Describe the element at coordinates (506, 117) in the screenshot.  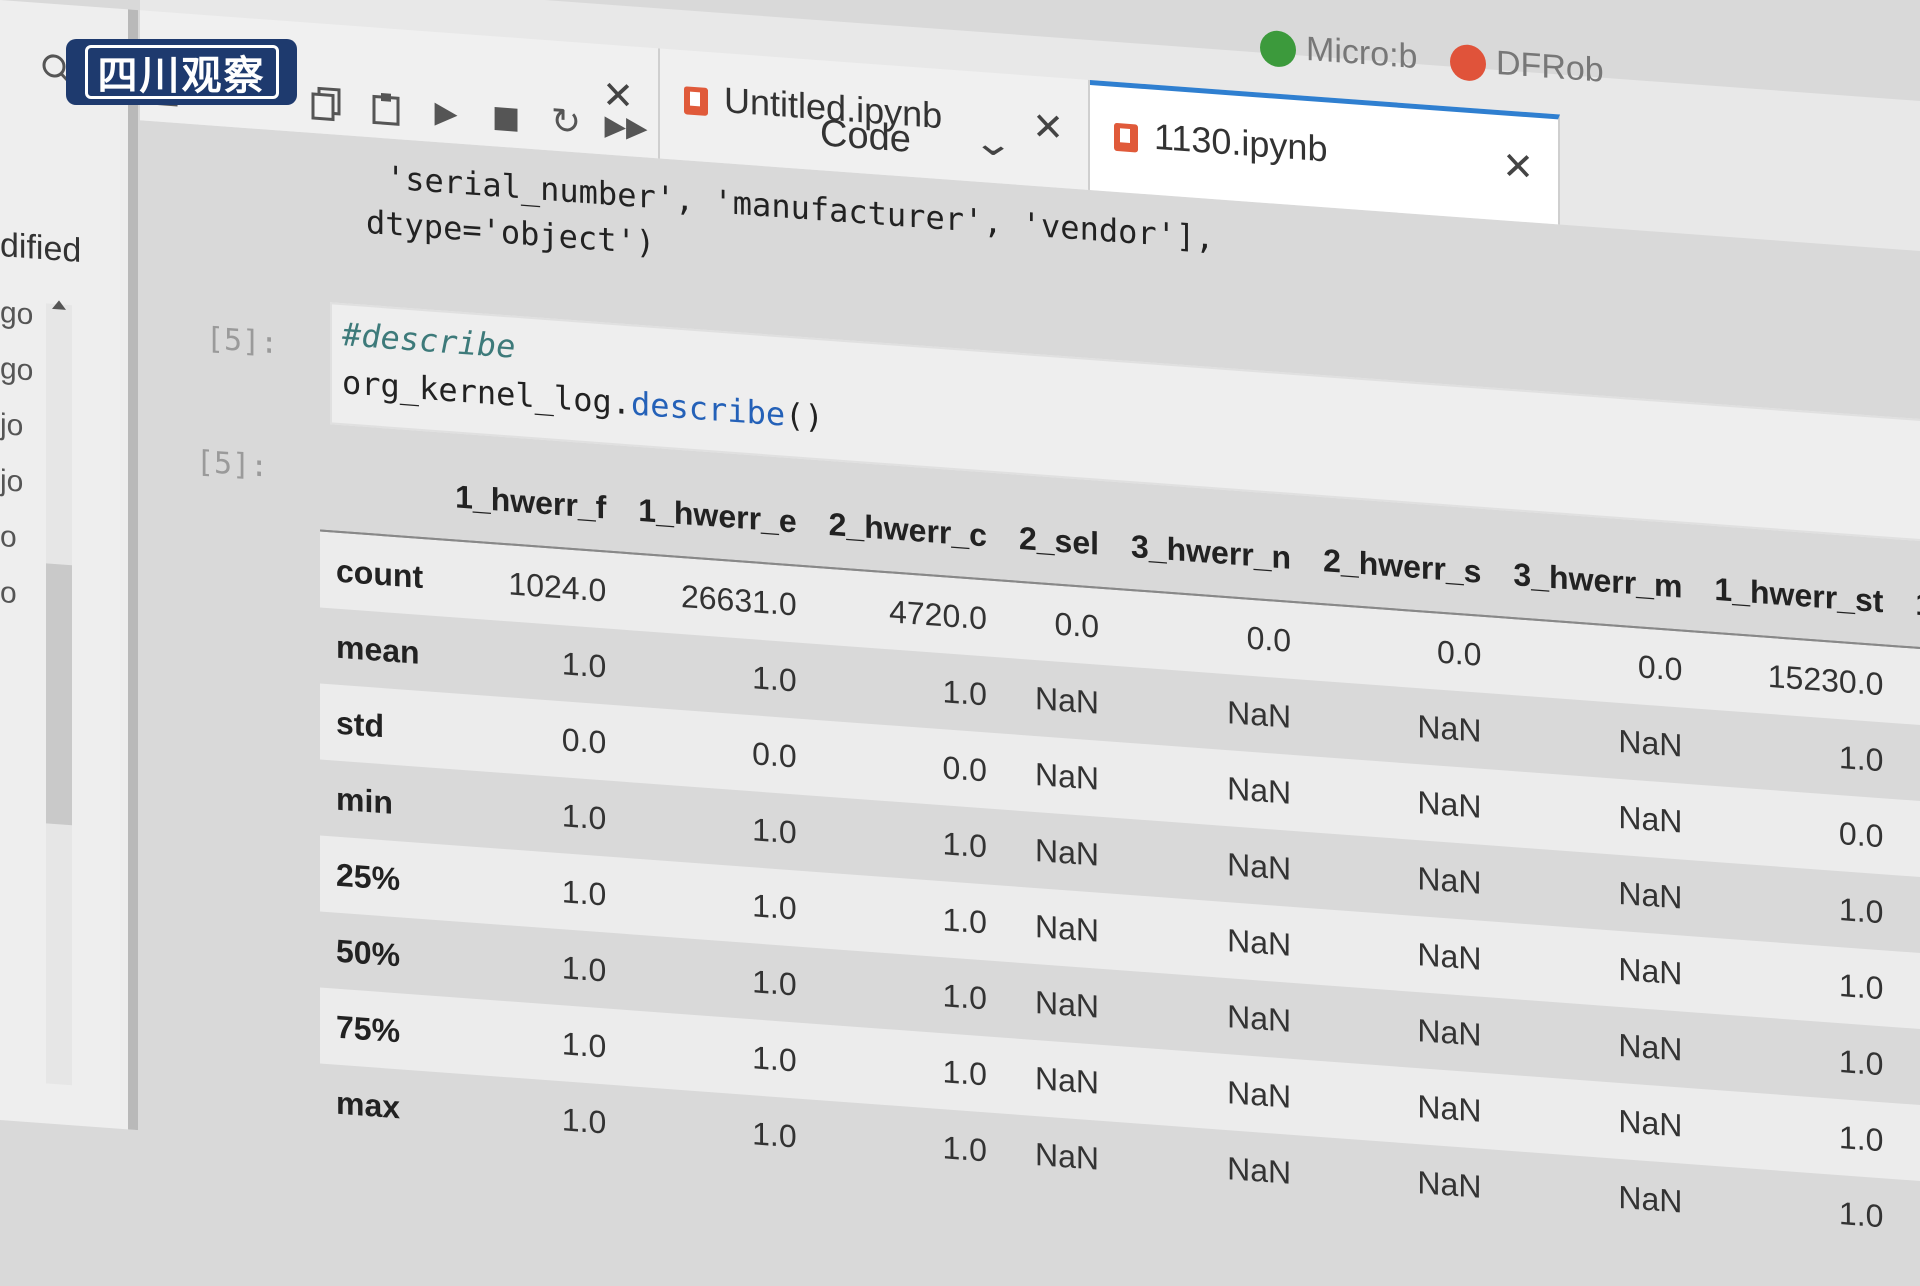
I see `stop-icon: ■` at that location.